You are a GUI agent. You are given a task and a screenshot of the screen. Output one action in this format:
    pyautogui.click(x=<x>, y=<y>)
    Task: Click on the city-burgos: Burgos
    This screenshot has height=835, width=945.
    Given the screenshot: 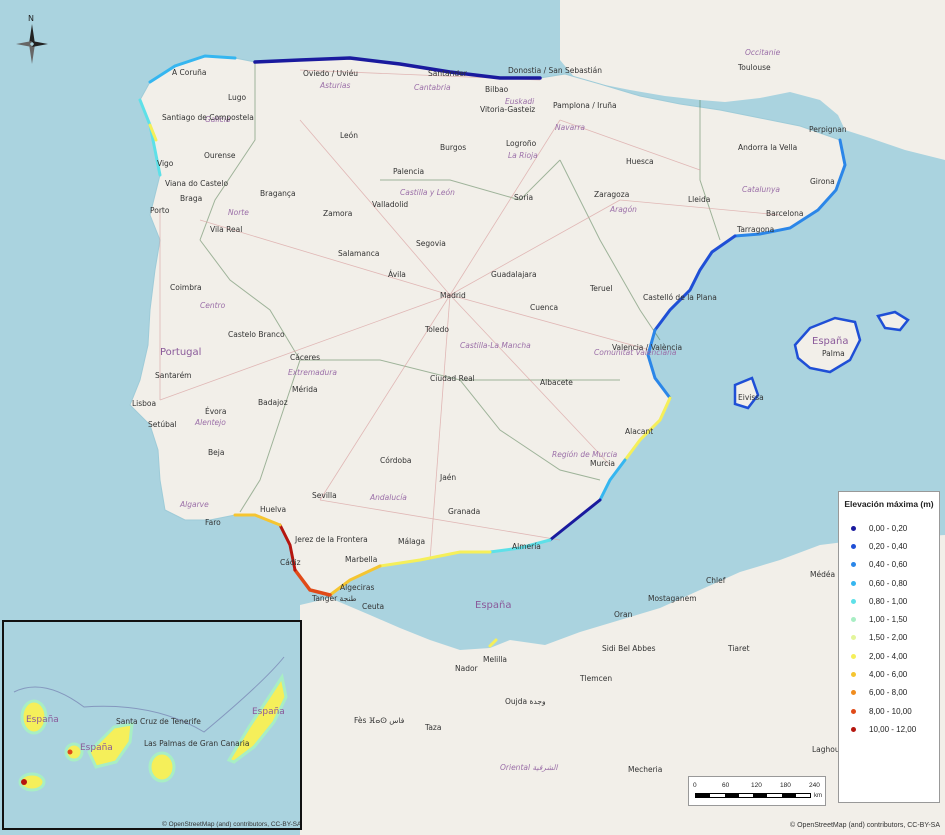 What is the action you would take?
    pyautogui.click(x=453, y=147)
    